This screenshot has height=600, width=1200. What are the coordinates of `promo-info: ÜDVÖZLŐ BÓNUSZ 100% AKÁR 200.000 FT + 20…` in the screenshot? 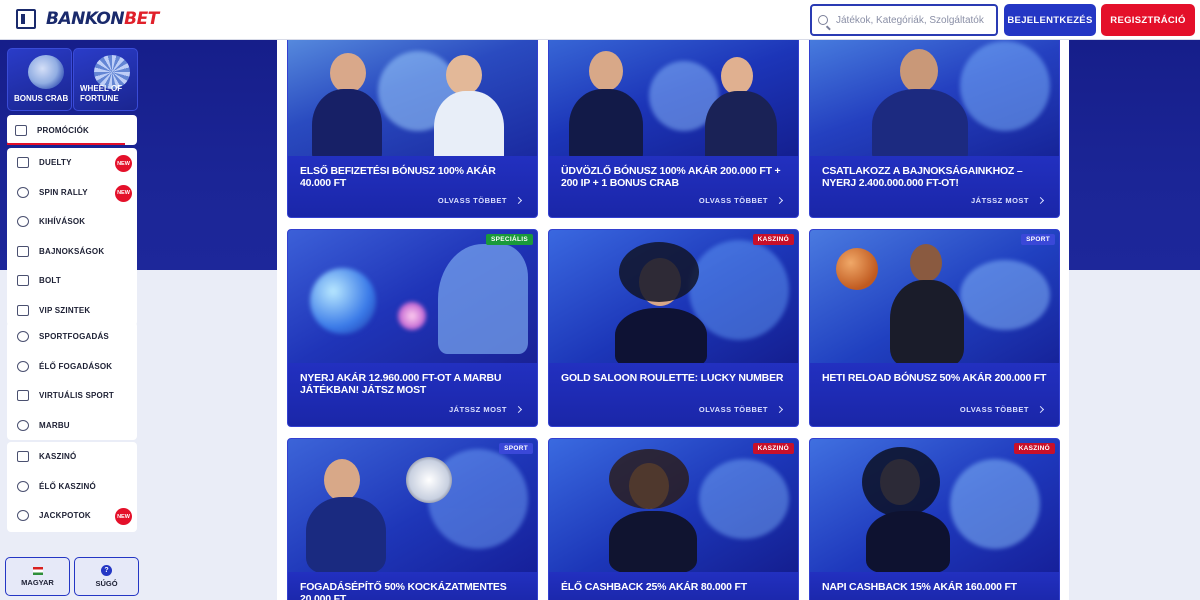 It's located at (673, 186).